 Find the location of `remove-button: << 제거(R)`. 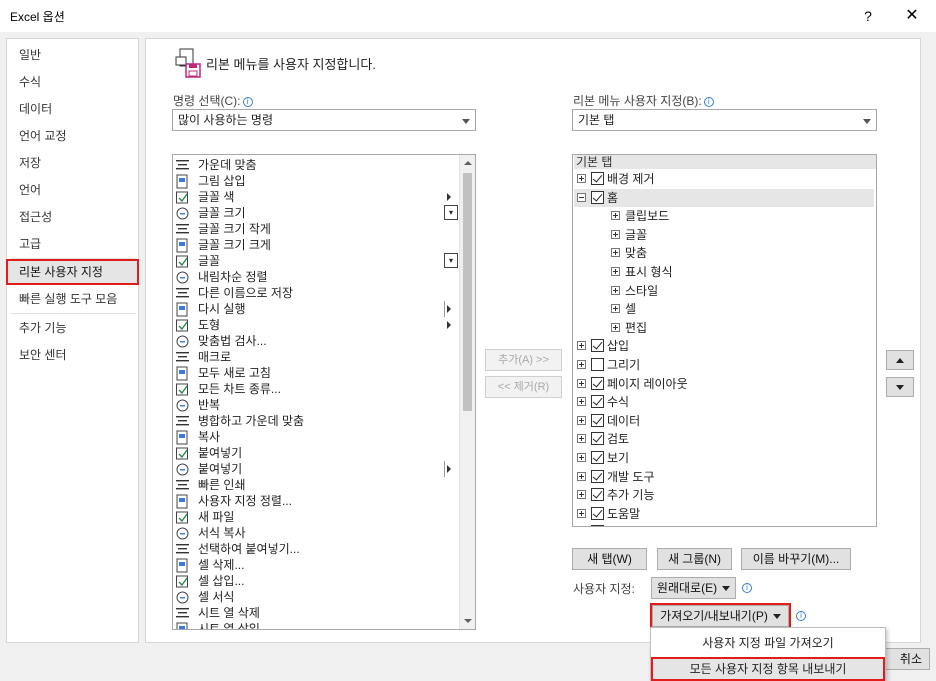

remove-button: << 제거(R) is located at coordinates (523, 387).